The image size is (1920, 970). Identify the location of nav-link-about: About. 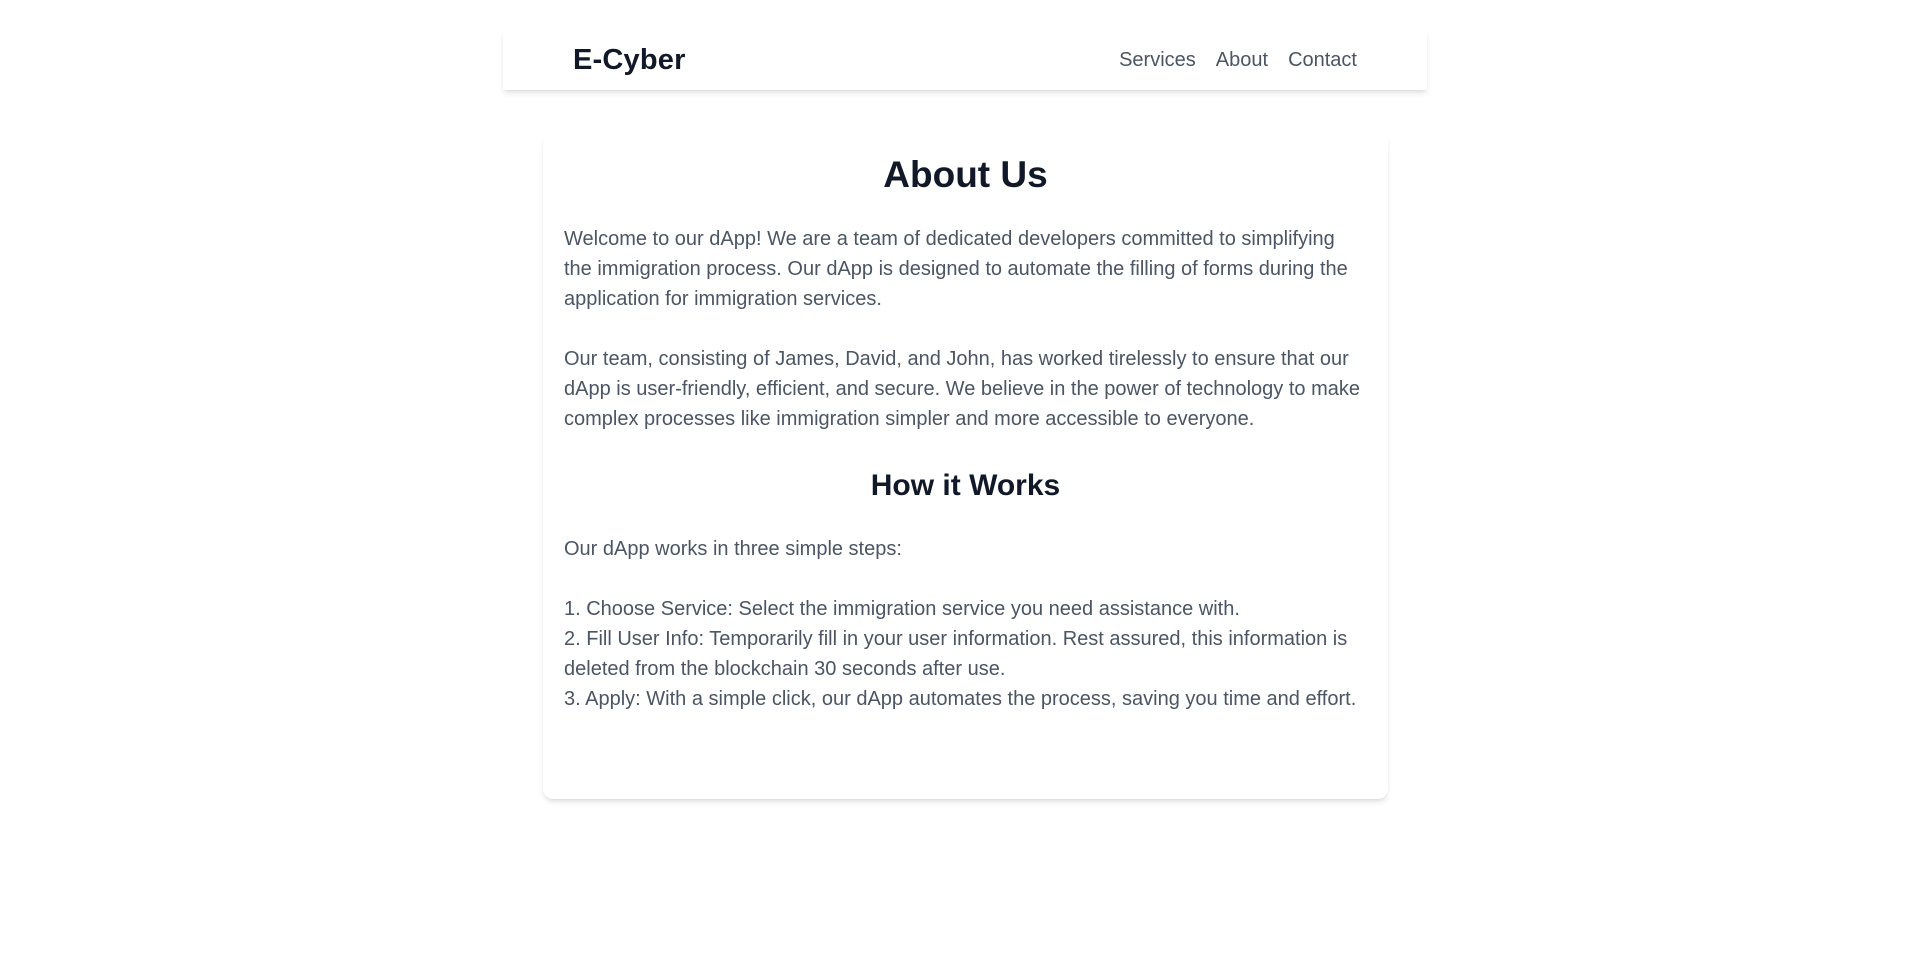
(1242, 60).